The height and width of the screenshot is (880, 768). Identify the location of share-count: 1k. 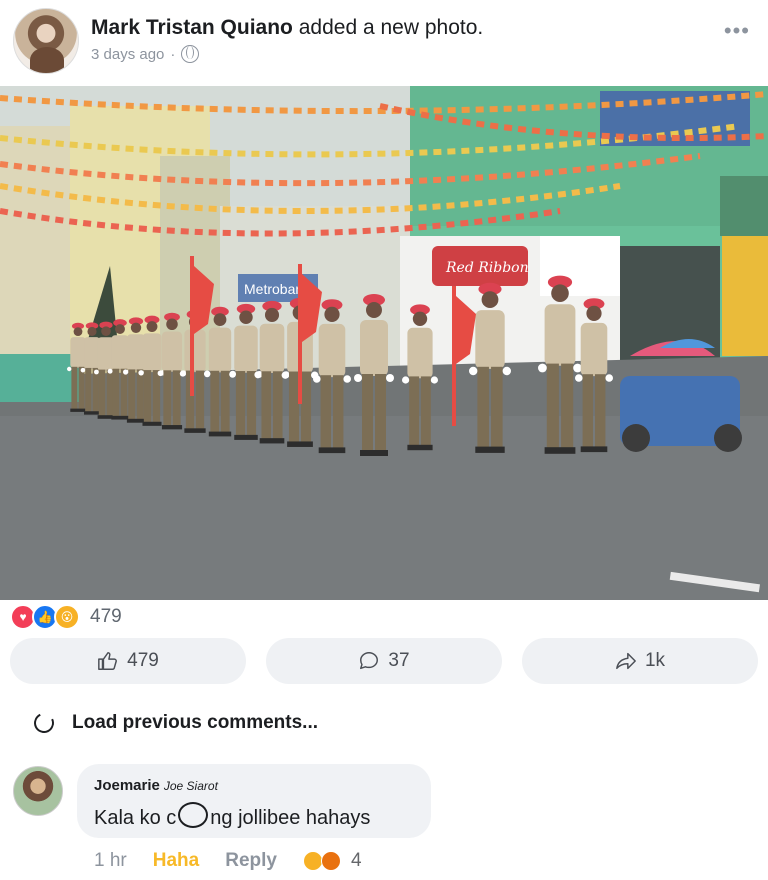
(655, 660).